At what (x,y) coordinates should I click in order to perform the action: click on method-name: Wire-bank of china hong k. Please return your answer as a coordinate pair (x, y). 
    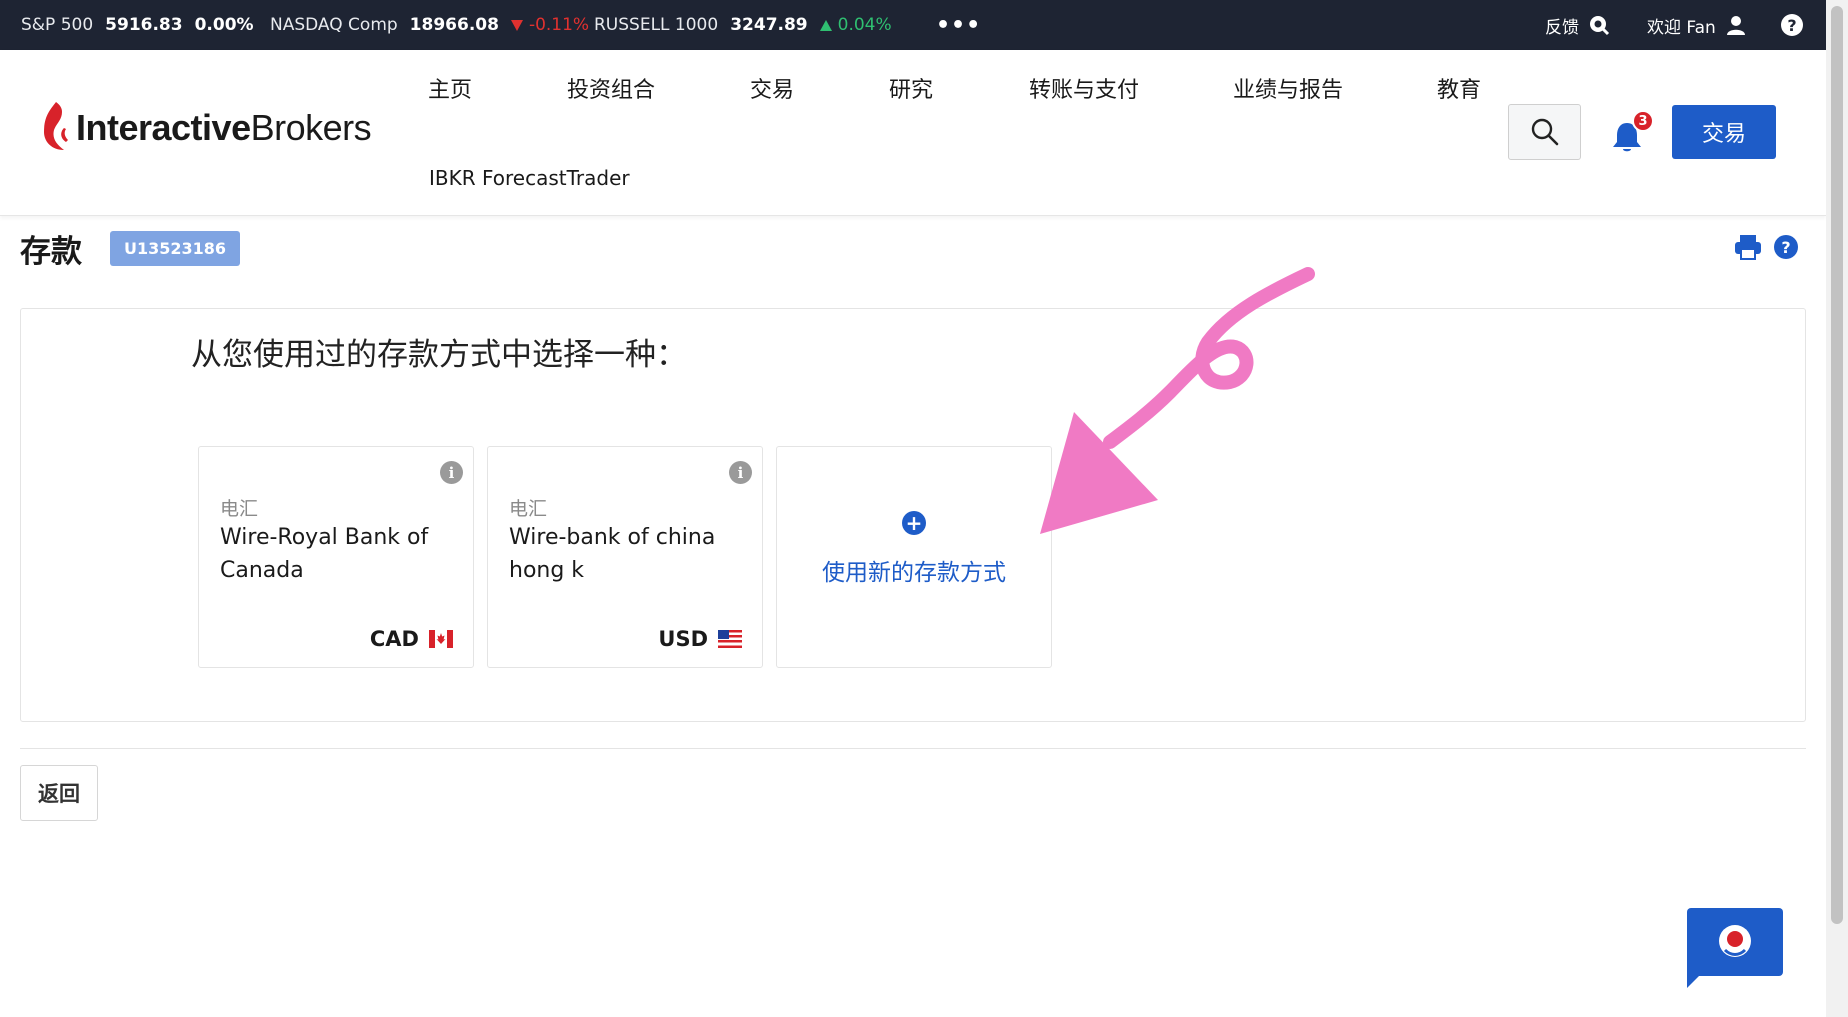
    Looking at the image, I should click on (612, 554).